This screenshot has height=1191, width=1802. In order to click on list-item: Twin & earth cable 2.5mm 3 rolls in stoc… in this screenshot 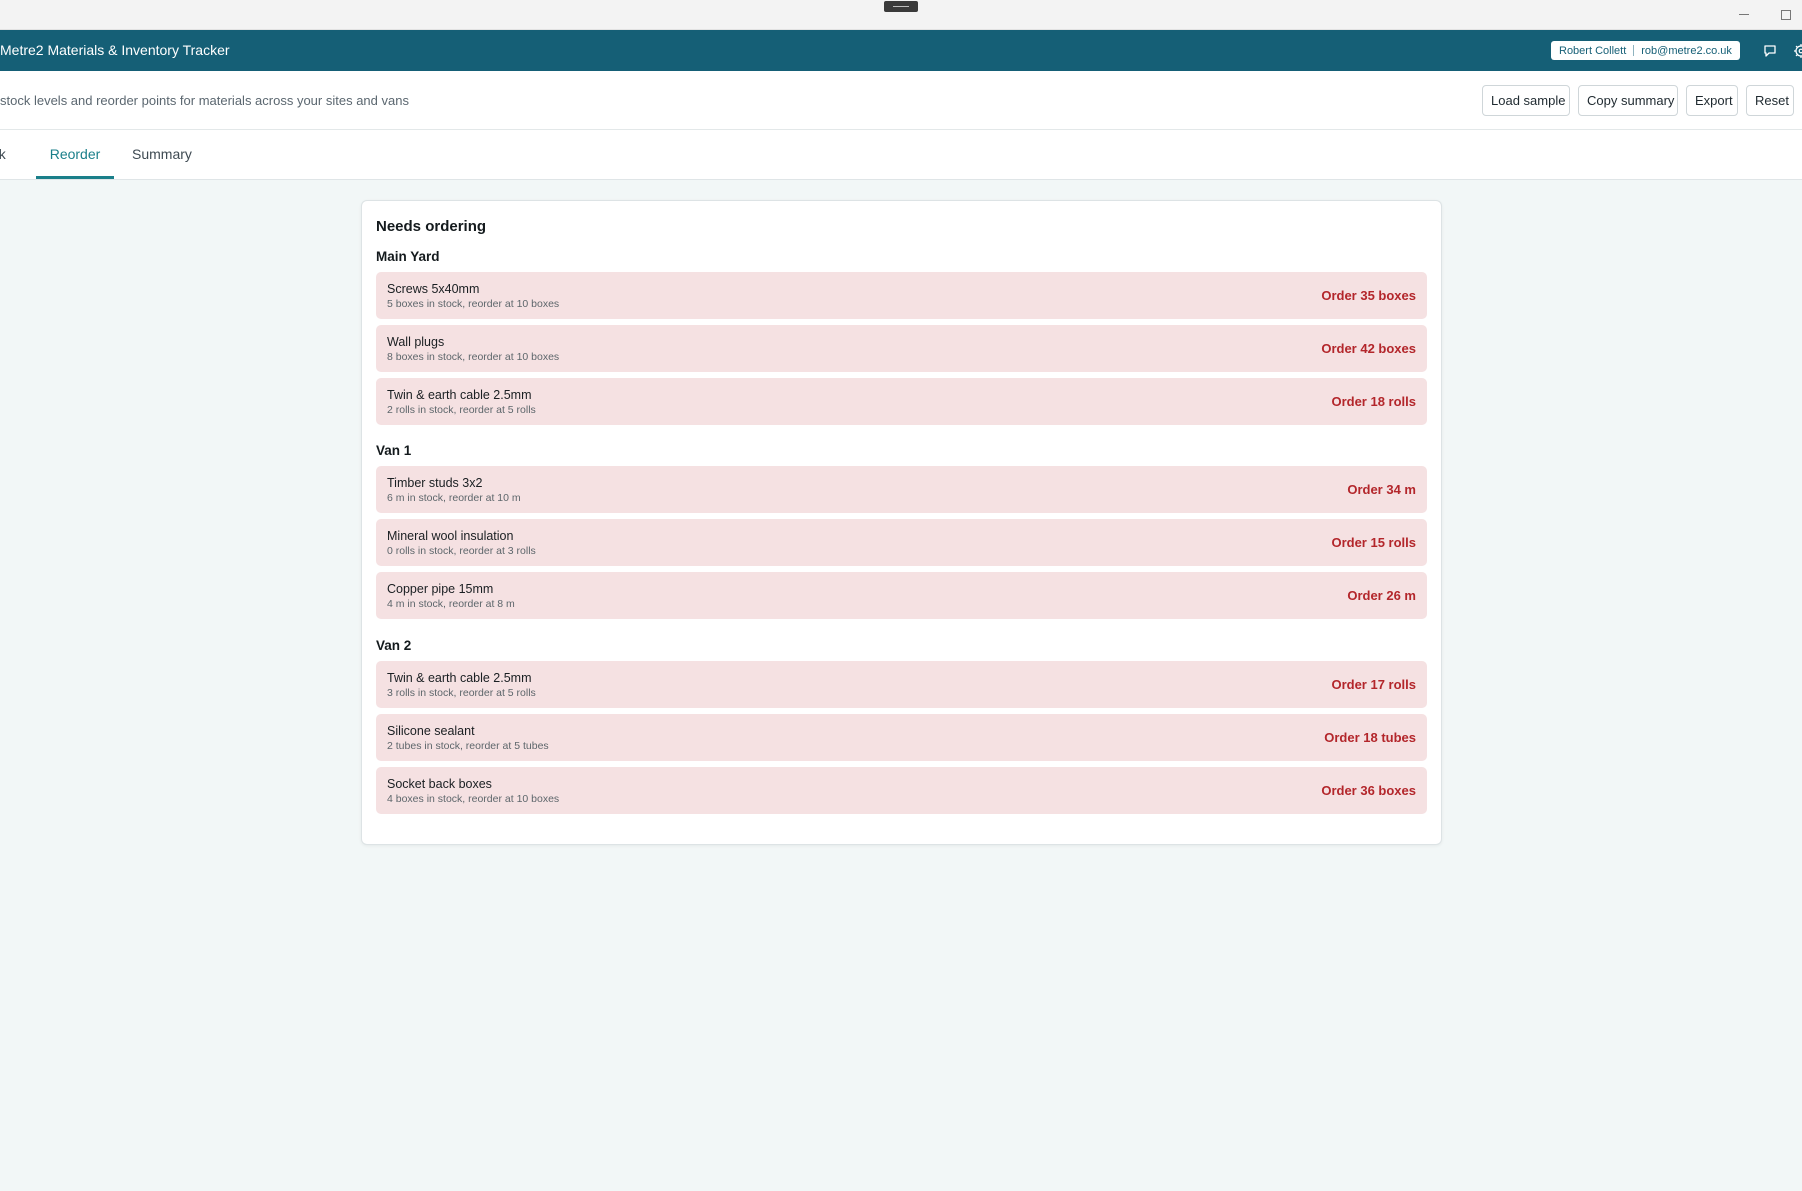, I will do `click(901, 684)`.